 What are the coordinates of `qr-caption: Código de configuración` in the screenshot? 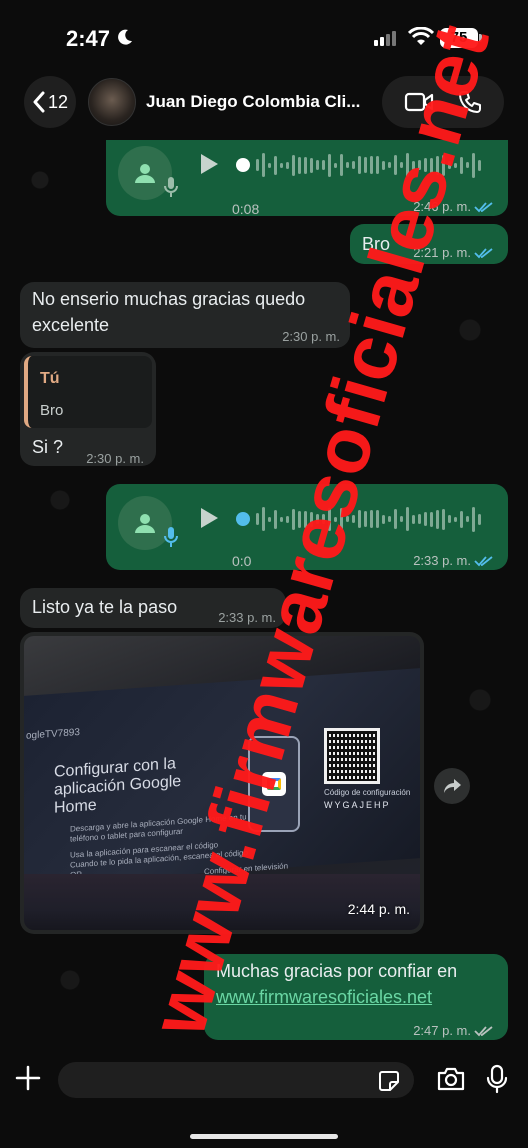 It's located at (367, 792).